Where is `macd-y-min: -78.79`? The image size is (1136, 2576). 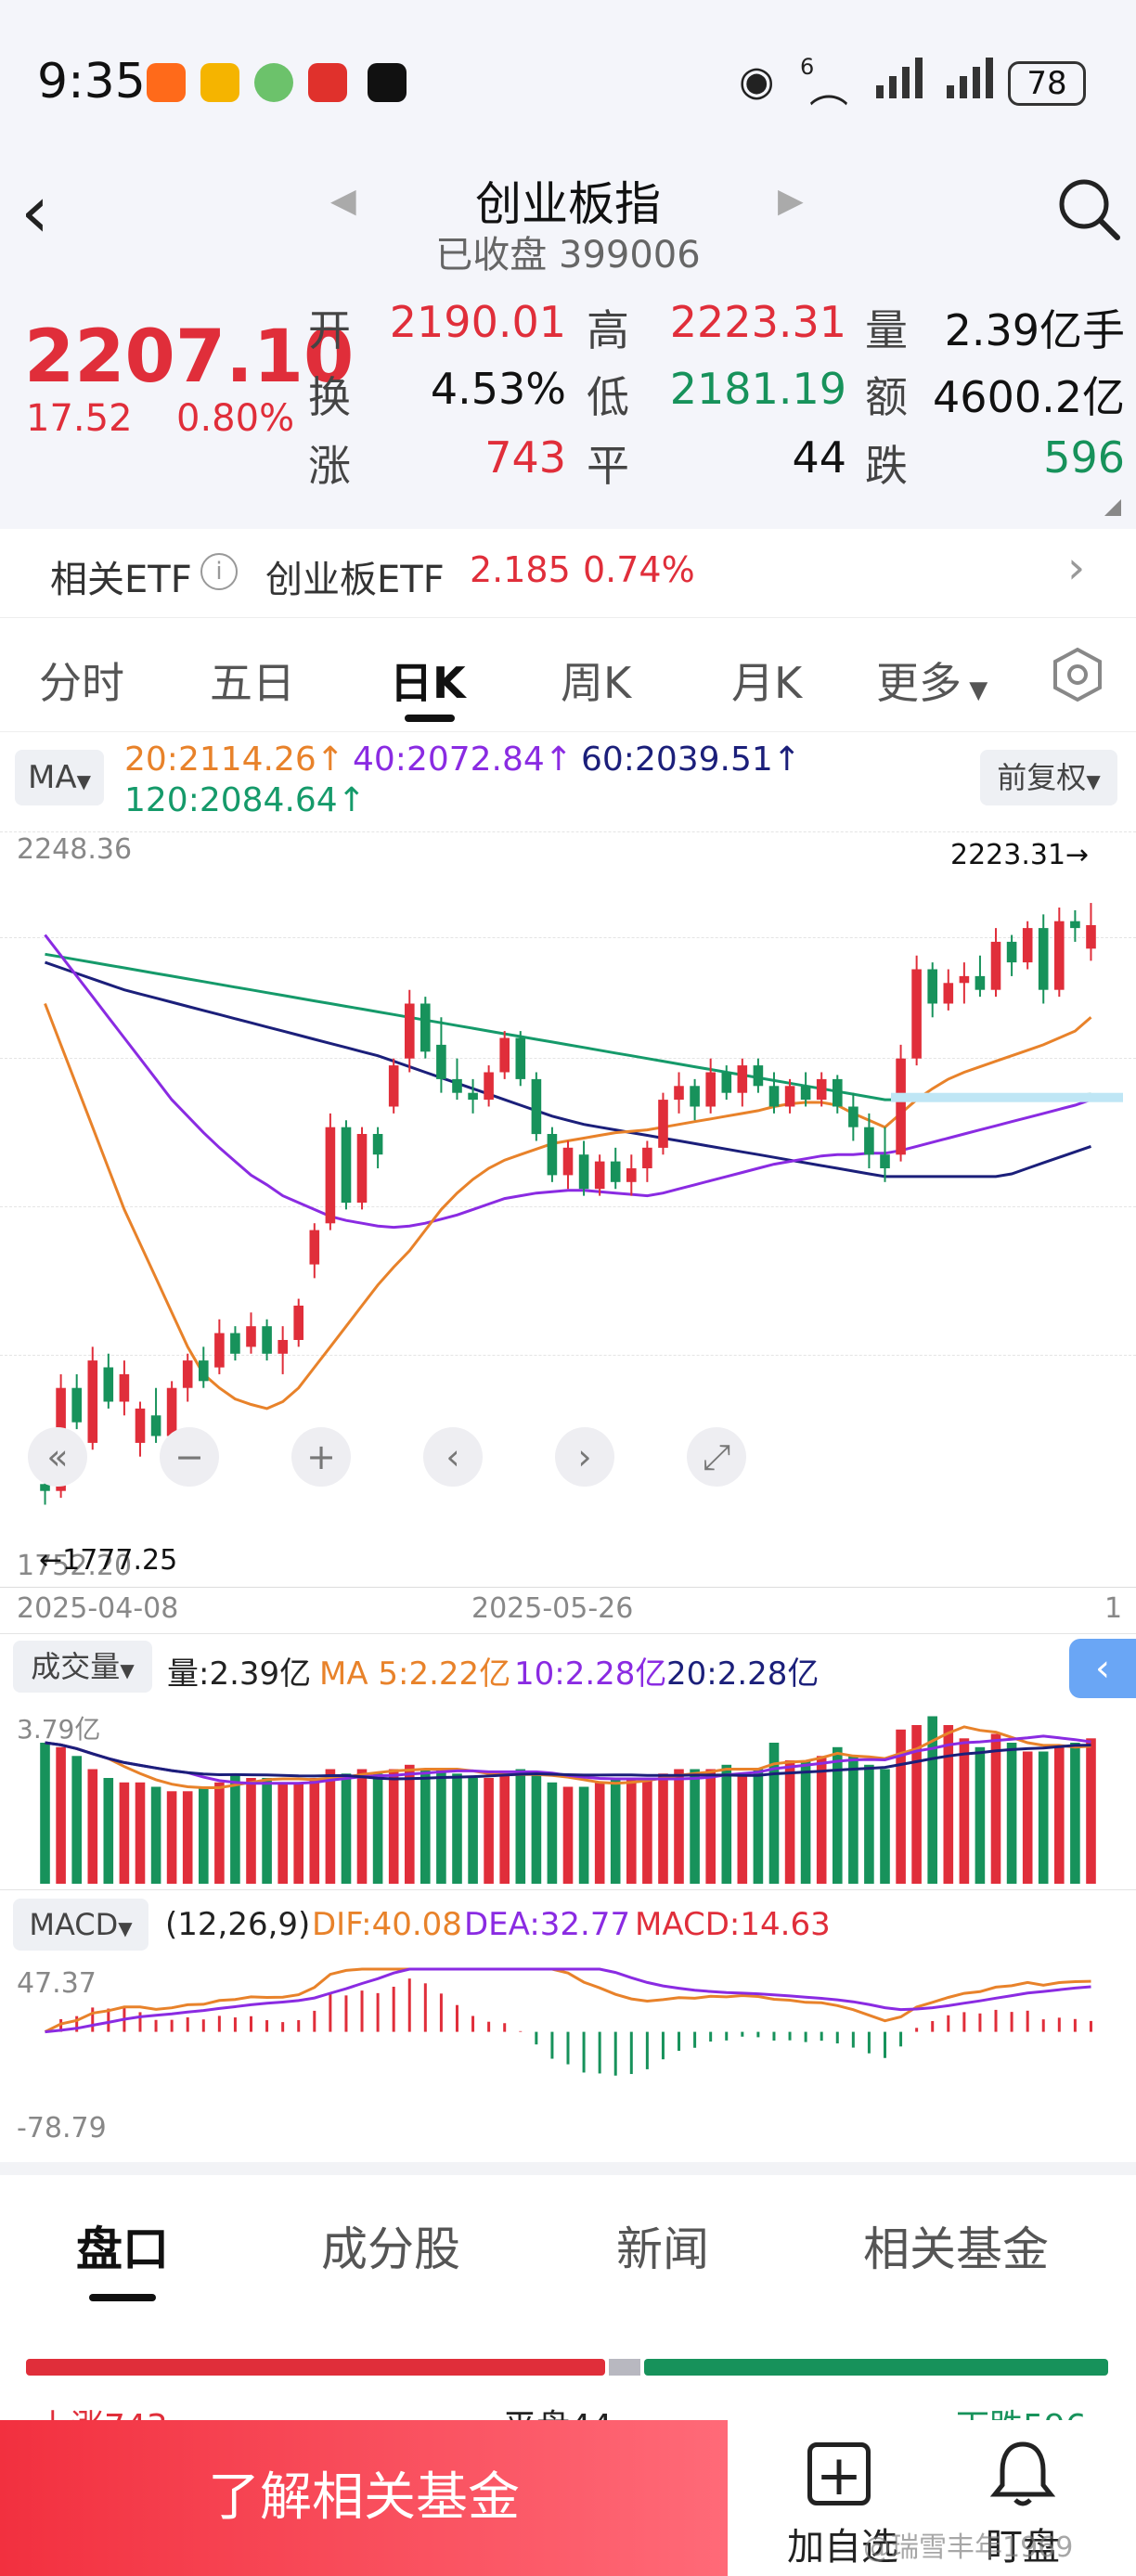 macd-y-min: -78.79 is located at coordinates (62, 2128).